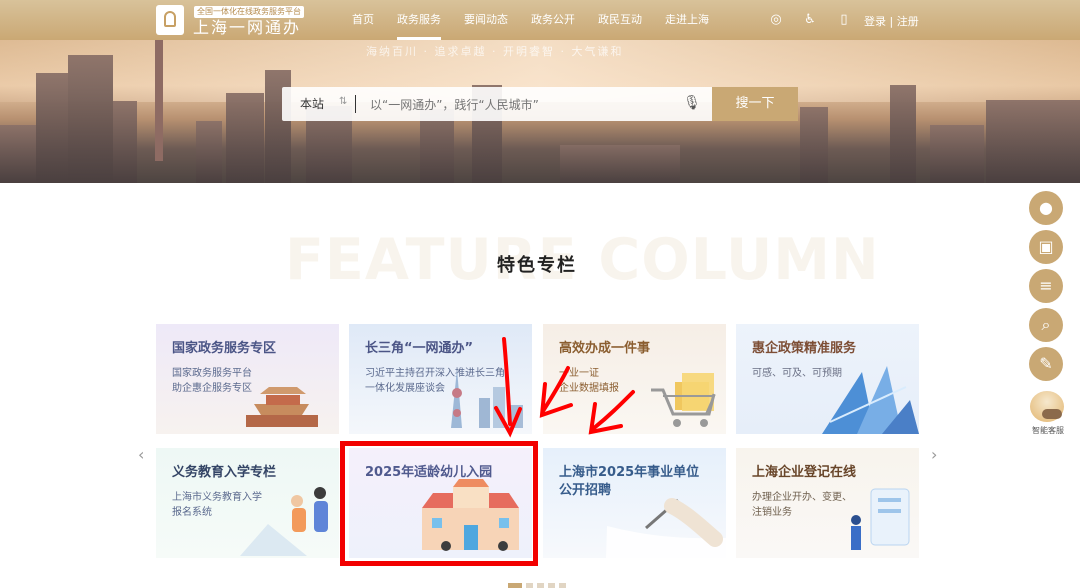 The height and width of the screenshot is (588, 1080). Describe the element at coordinates (1048, 430) in the screenshot. I see `robot-label: 智能客服` at that location.